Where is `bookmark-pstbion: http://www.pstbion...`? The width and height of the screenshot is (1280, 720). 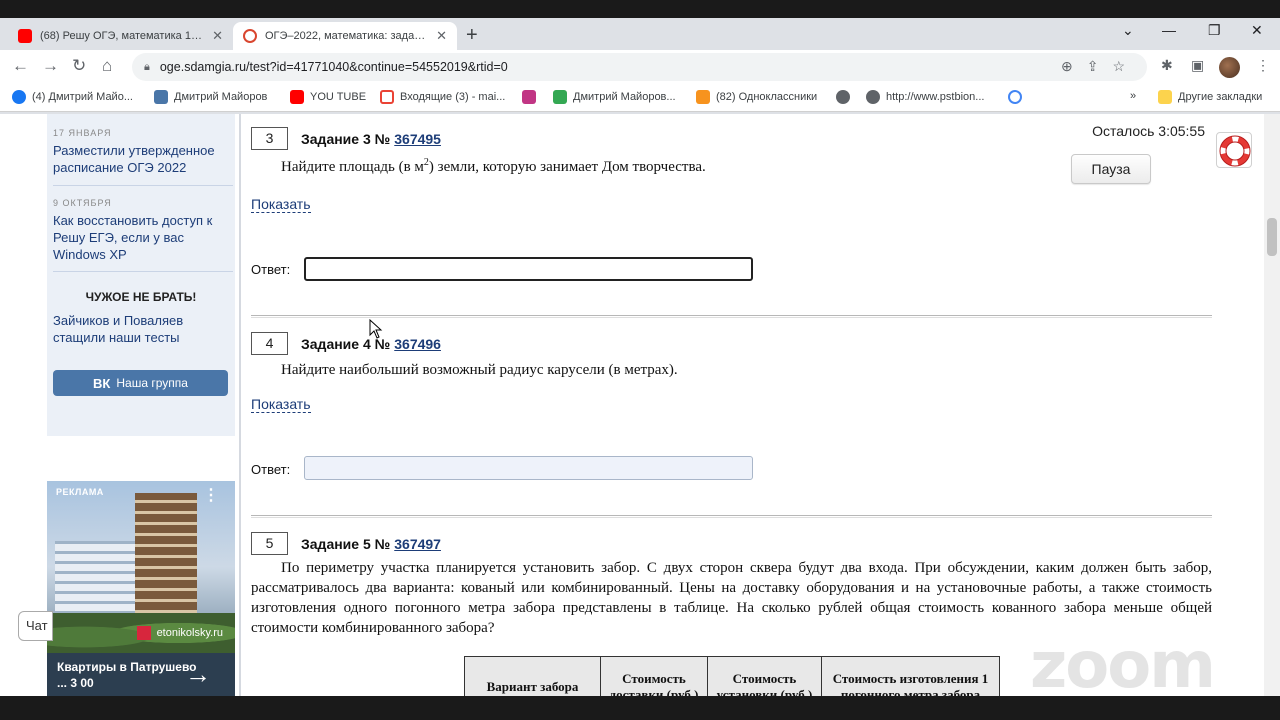
bookmark-pstbion: http://www.pstbion... is located at coordinates (925, 97).